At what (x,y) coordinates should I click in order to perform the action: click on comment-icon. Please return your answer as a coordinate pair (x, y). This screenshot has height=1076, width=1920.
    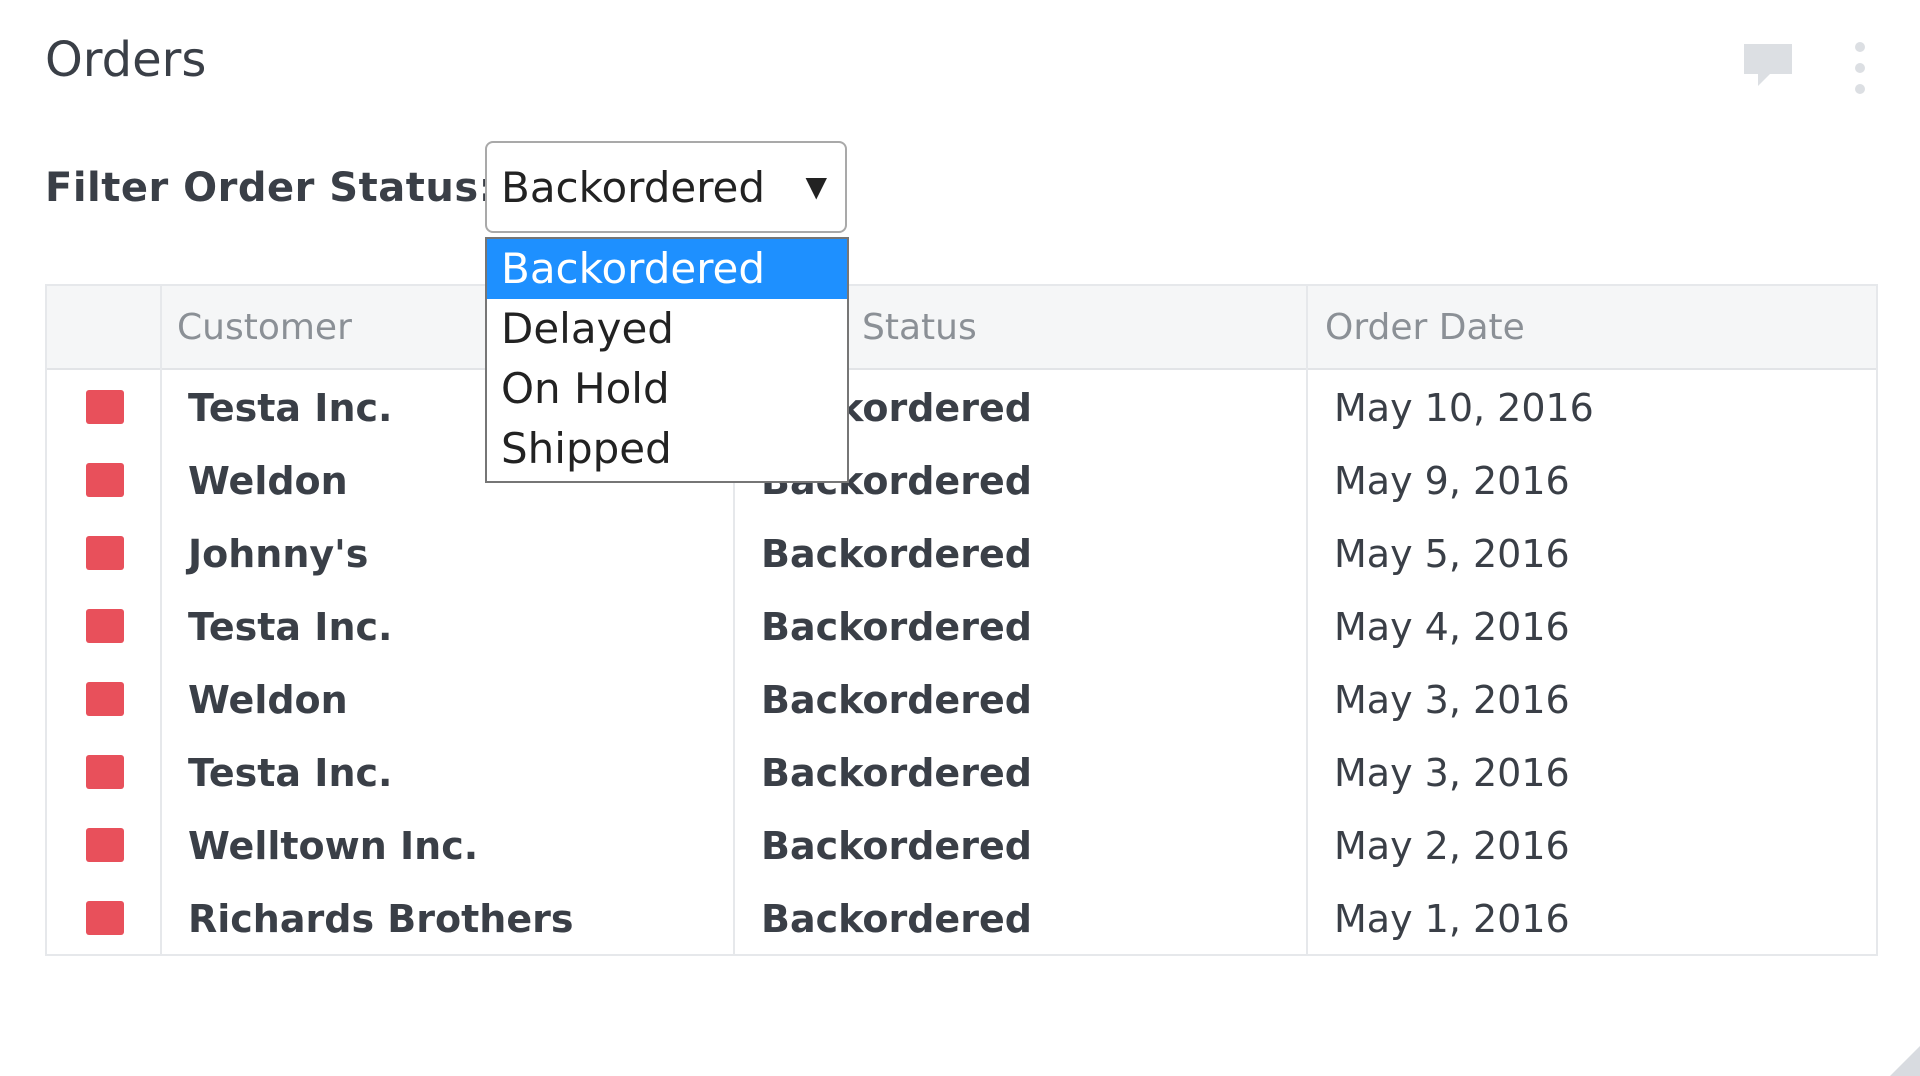
    Looking at the image, I should click on (1768, 66).